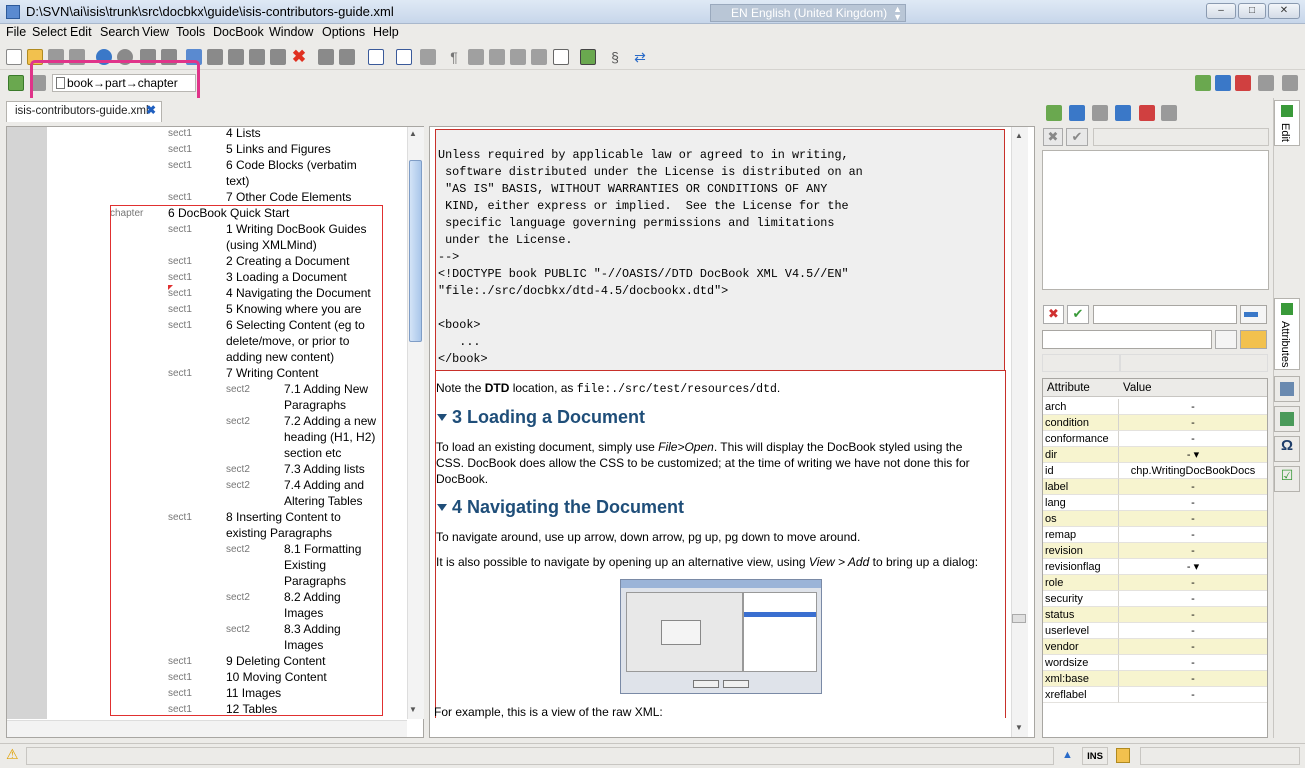 This screenshot has height=768, width=1305. What do you see at coordinates (1290, 83) in the screenshot?
I see `options-icon` at bounding box center [1290, 83].